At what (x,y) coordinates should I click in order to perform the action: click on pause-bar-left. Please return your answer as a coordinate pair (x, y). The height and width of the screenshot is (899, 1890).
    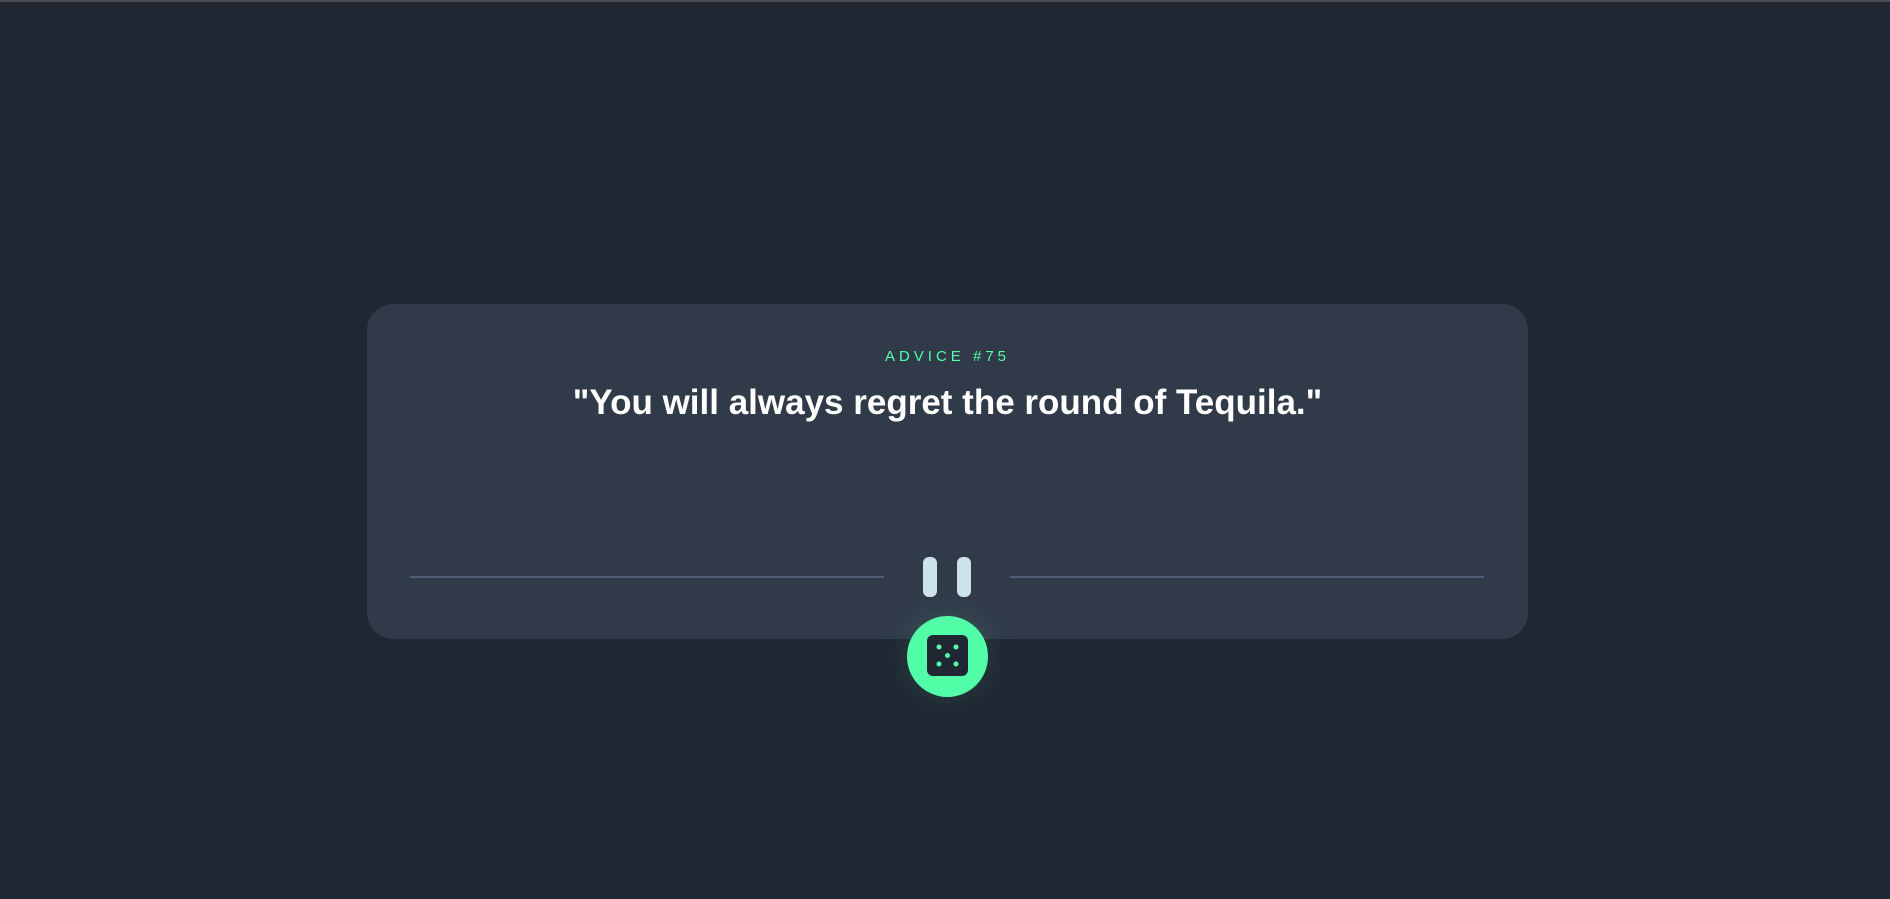
    Looking at the image, I should click on (930, 577).